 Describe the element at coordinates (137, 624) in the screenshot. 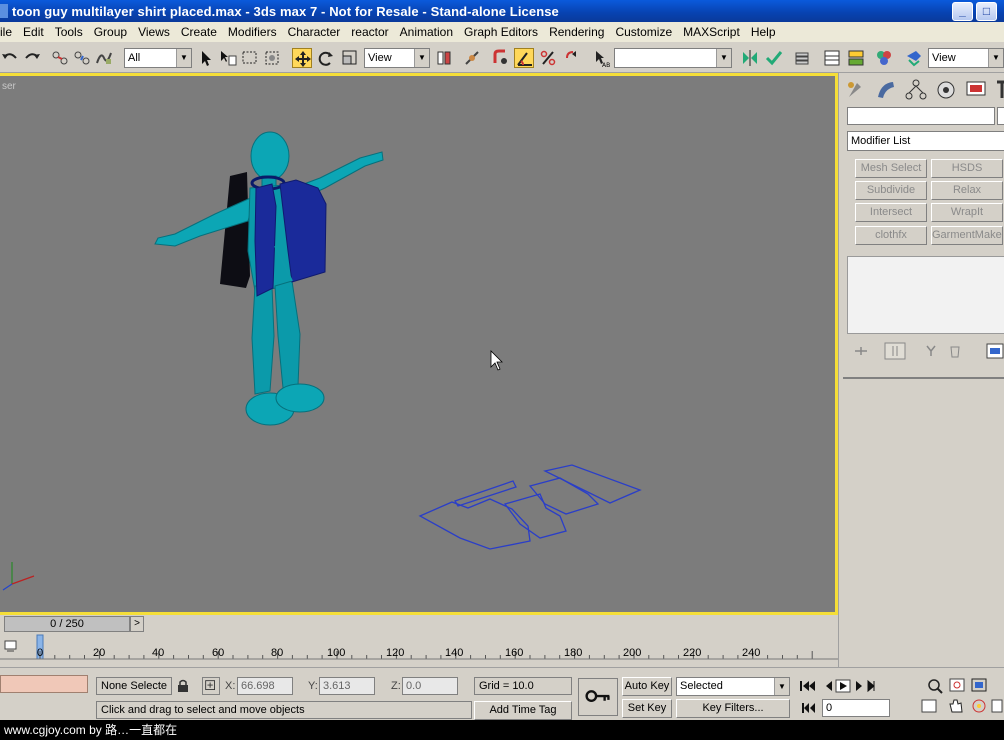

I see `time-slider-next-button: >` at that location.